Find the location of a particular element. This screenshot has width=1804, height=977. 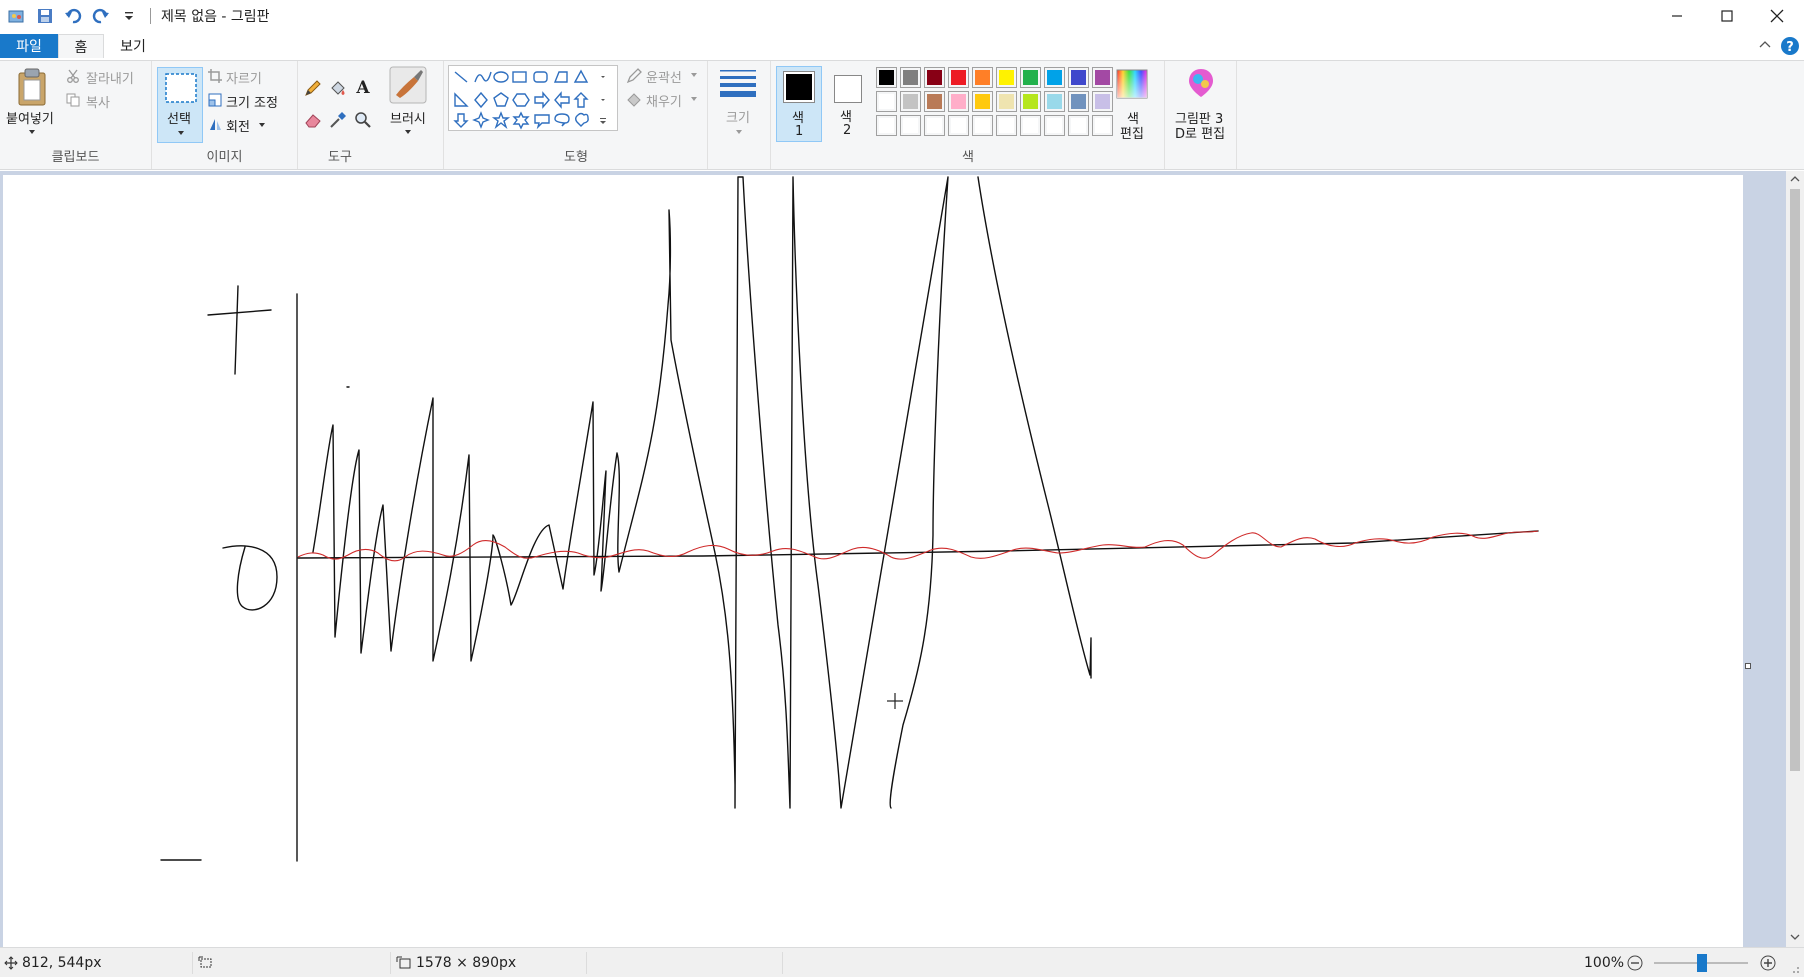

color-picker-icon is located at coordinates (338, 120).